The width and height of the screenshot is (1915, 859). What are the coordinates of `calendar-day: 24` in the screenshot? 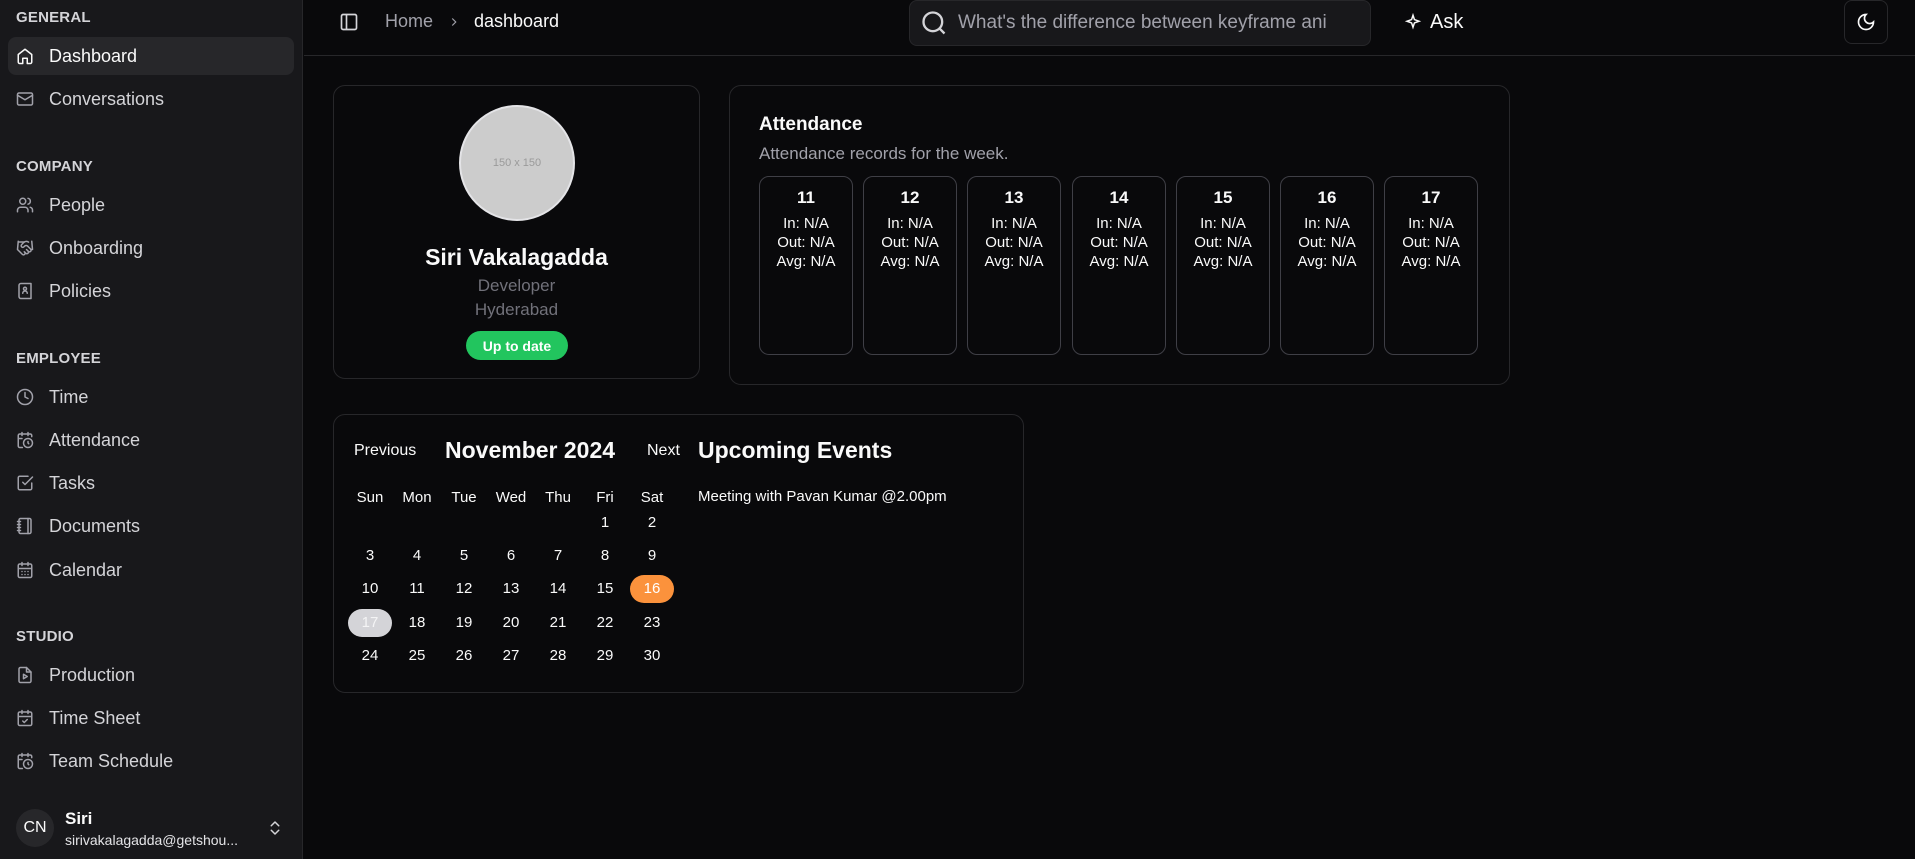 It's located at (370, 656).